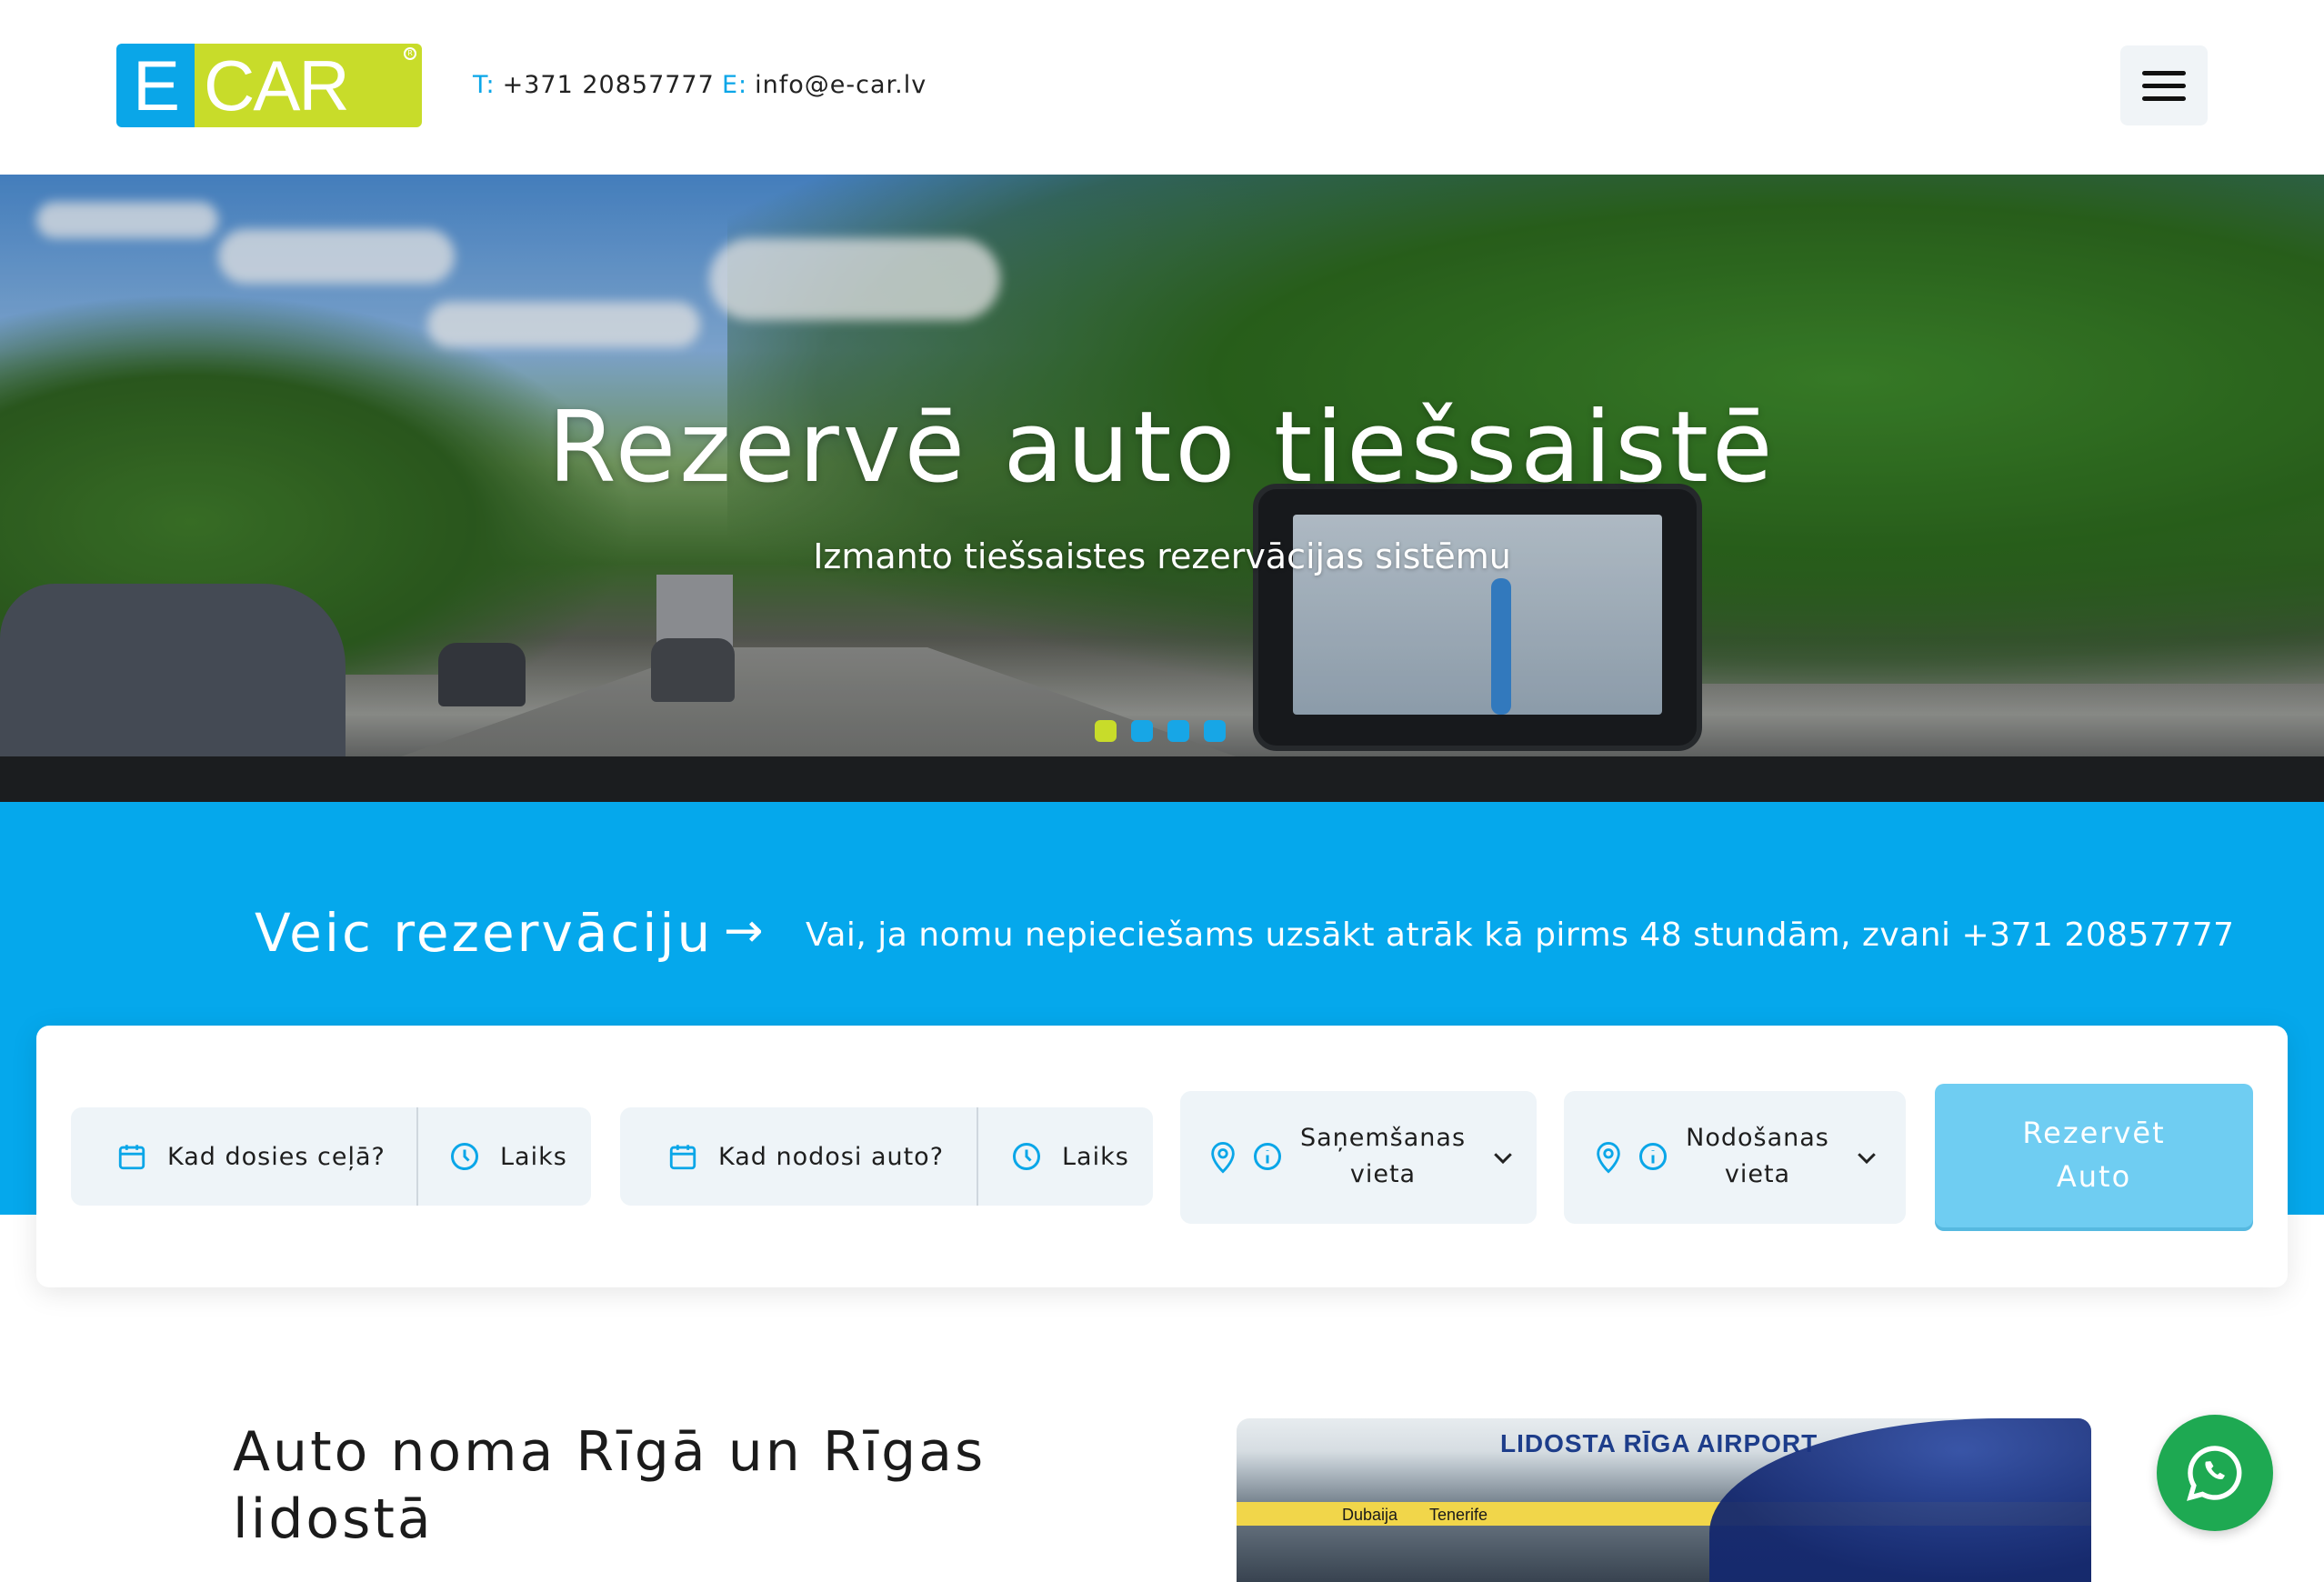 The image size is (2324, 1582). Describe the element at coordinates (841, 85) in the screenshot. I see `email-address: info@e-car.lv` at that location.